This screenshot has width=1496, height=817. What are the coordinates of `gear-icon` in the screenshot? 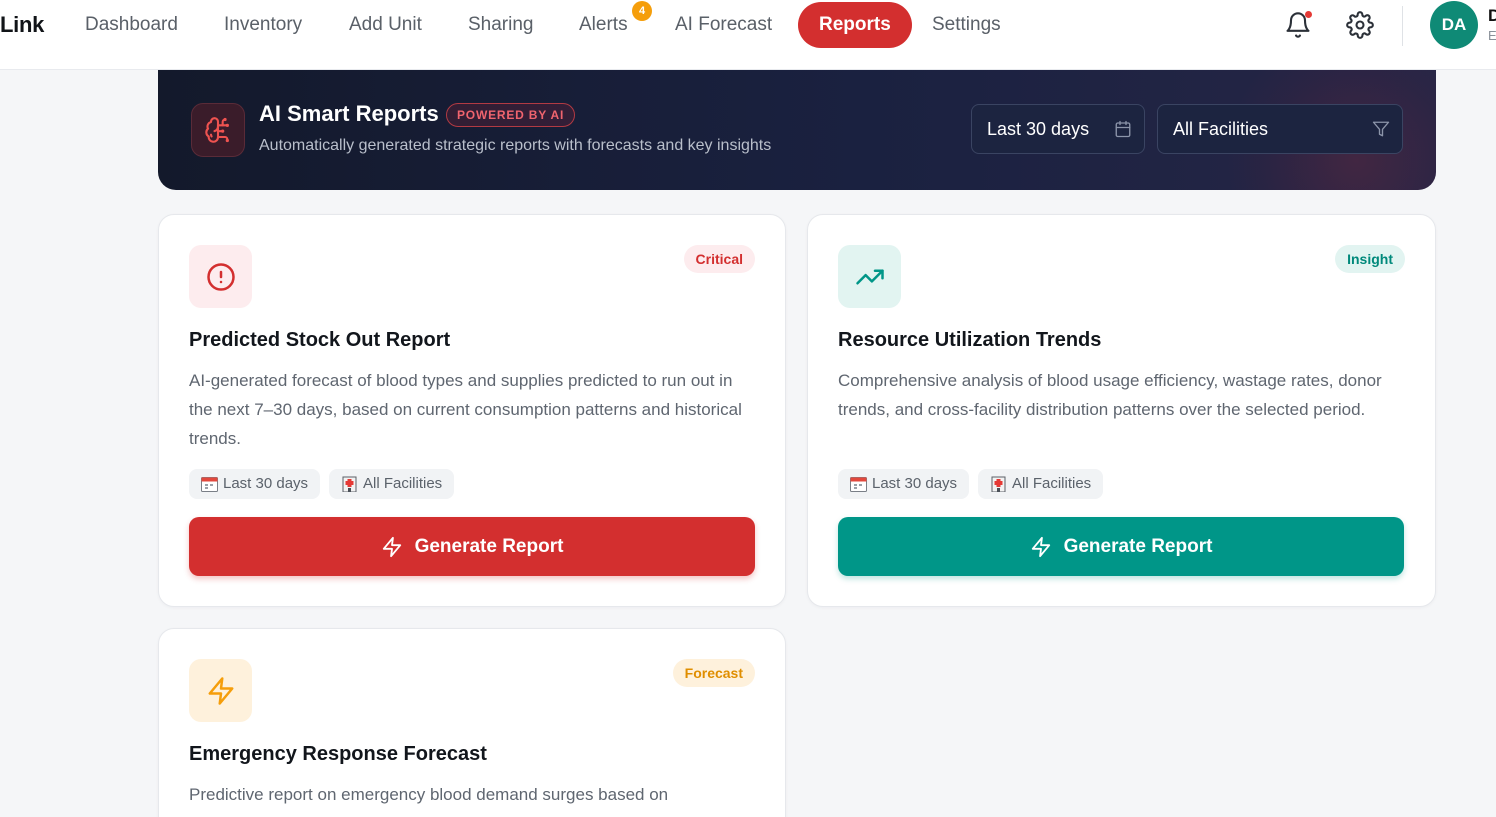 It's located at (1360, 25).